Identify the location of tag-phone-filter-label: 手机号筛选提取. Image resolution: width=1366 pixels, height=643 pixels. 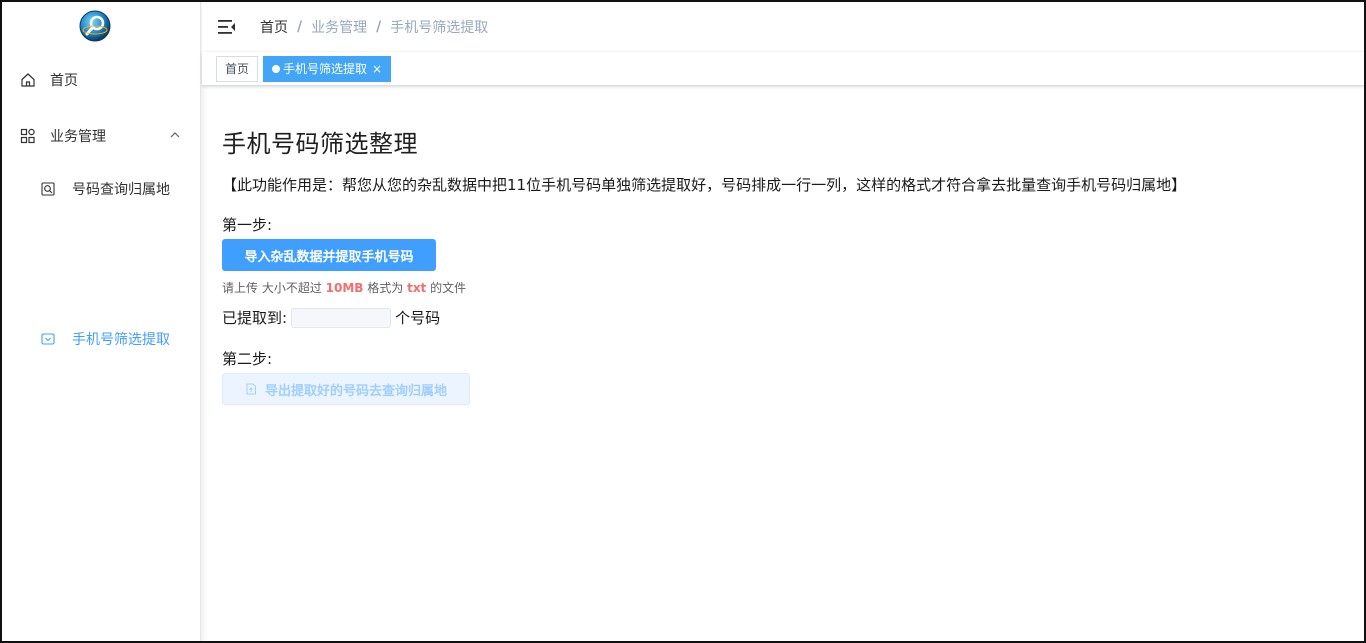
(325, 69).